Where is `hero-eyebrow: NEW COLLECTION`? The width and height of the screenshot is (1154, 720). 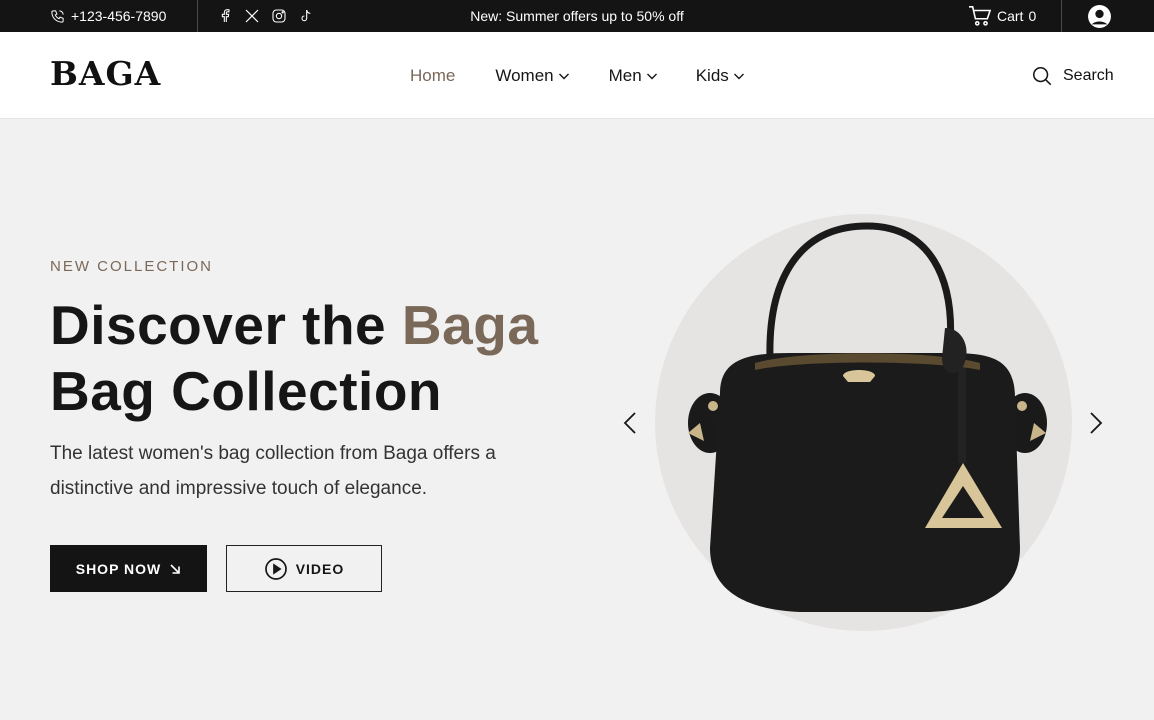 hero-eyebrow: NEW COLLECTION is located at coordinates (132, 266).